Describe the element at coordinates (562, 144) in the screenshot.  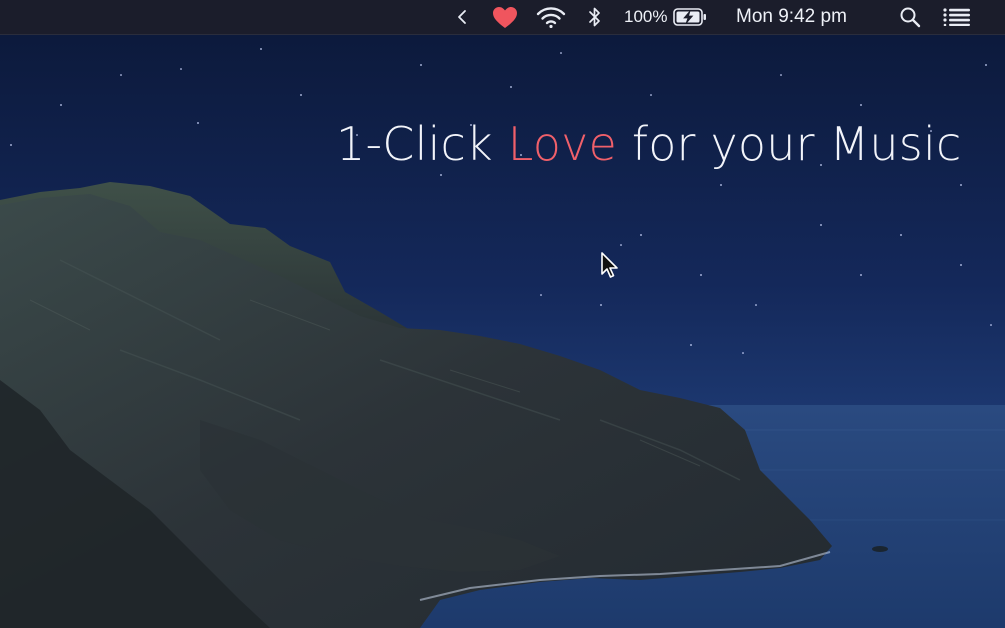
I see `headline-love: Love` at that location.